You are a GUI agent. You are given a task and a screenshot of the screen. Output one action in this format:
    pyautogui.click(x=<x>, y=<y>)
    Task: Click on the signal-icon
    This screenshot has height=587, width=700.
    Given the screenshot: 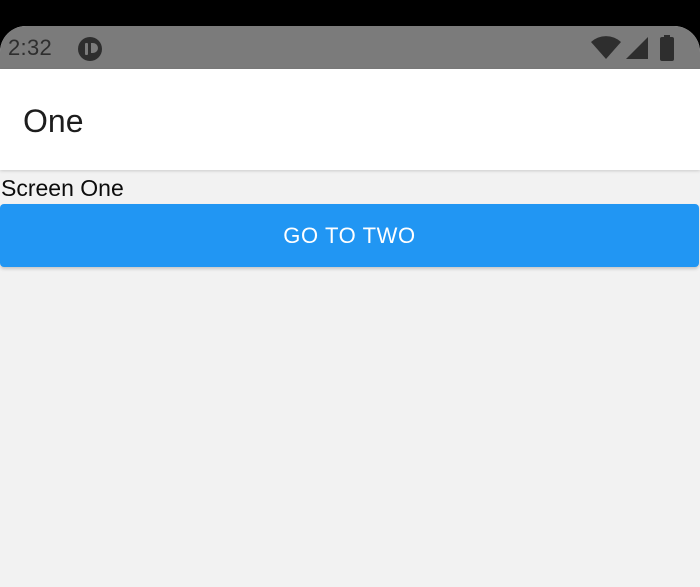 What is the action you would take?
    pyautogui.click(x=637, y=48)
    